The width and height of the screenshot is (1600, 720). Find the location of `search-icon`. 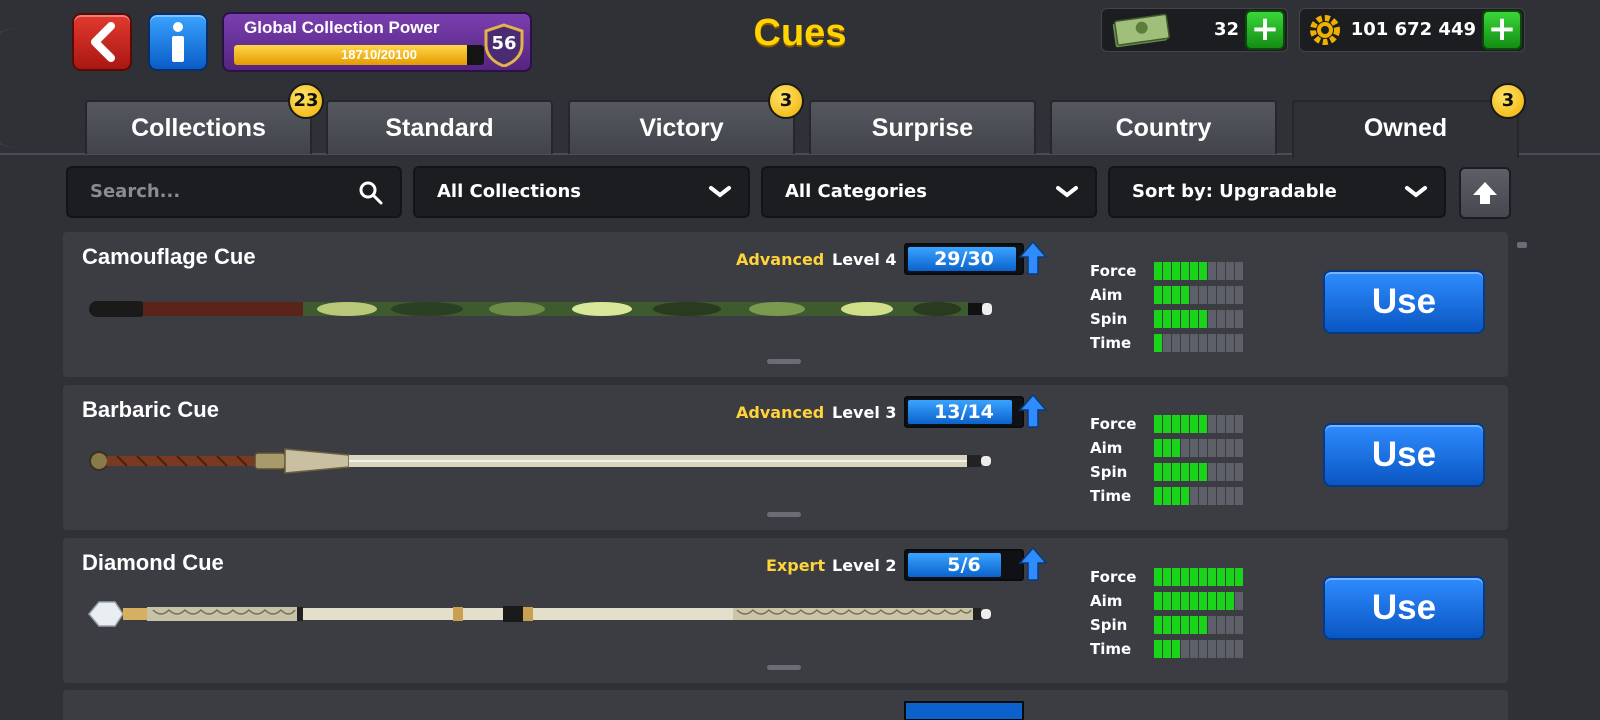

search-icon is located at coordinates (371, 193).